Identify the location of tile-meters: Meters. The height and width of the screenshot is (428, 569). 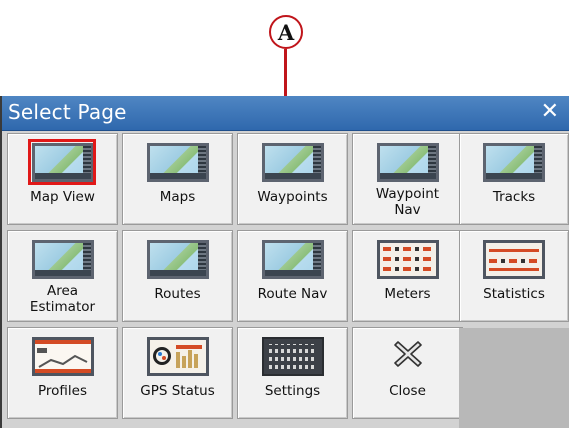
(407, 276).